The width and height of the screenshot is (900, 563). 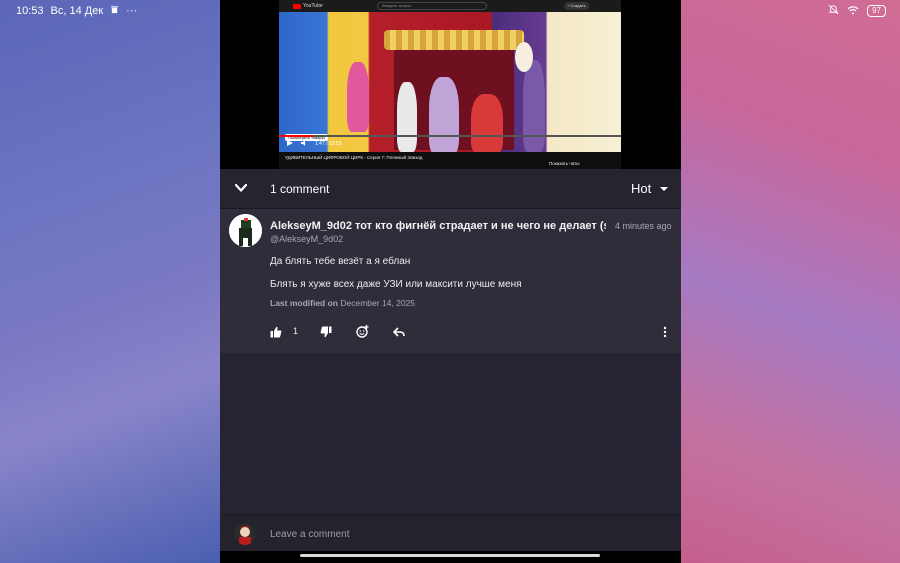 What do you see at coordinates (358, 97) in the screenshot?
I see `character-jester` at bounding box center [358, 97].